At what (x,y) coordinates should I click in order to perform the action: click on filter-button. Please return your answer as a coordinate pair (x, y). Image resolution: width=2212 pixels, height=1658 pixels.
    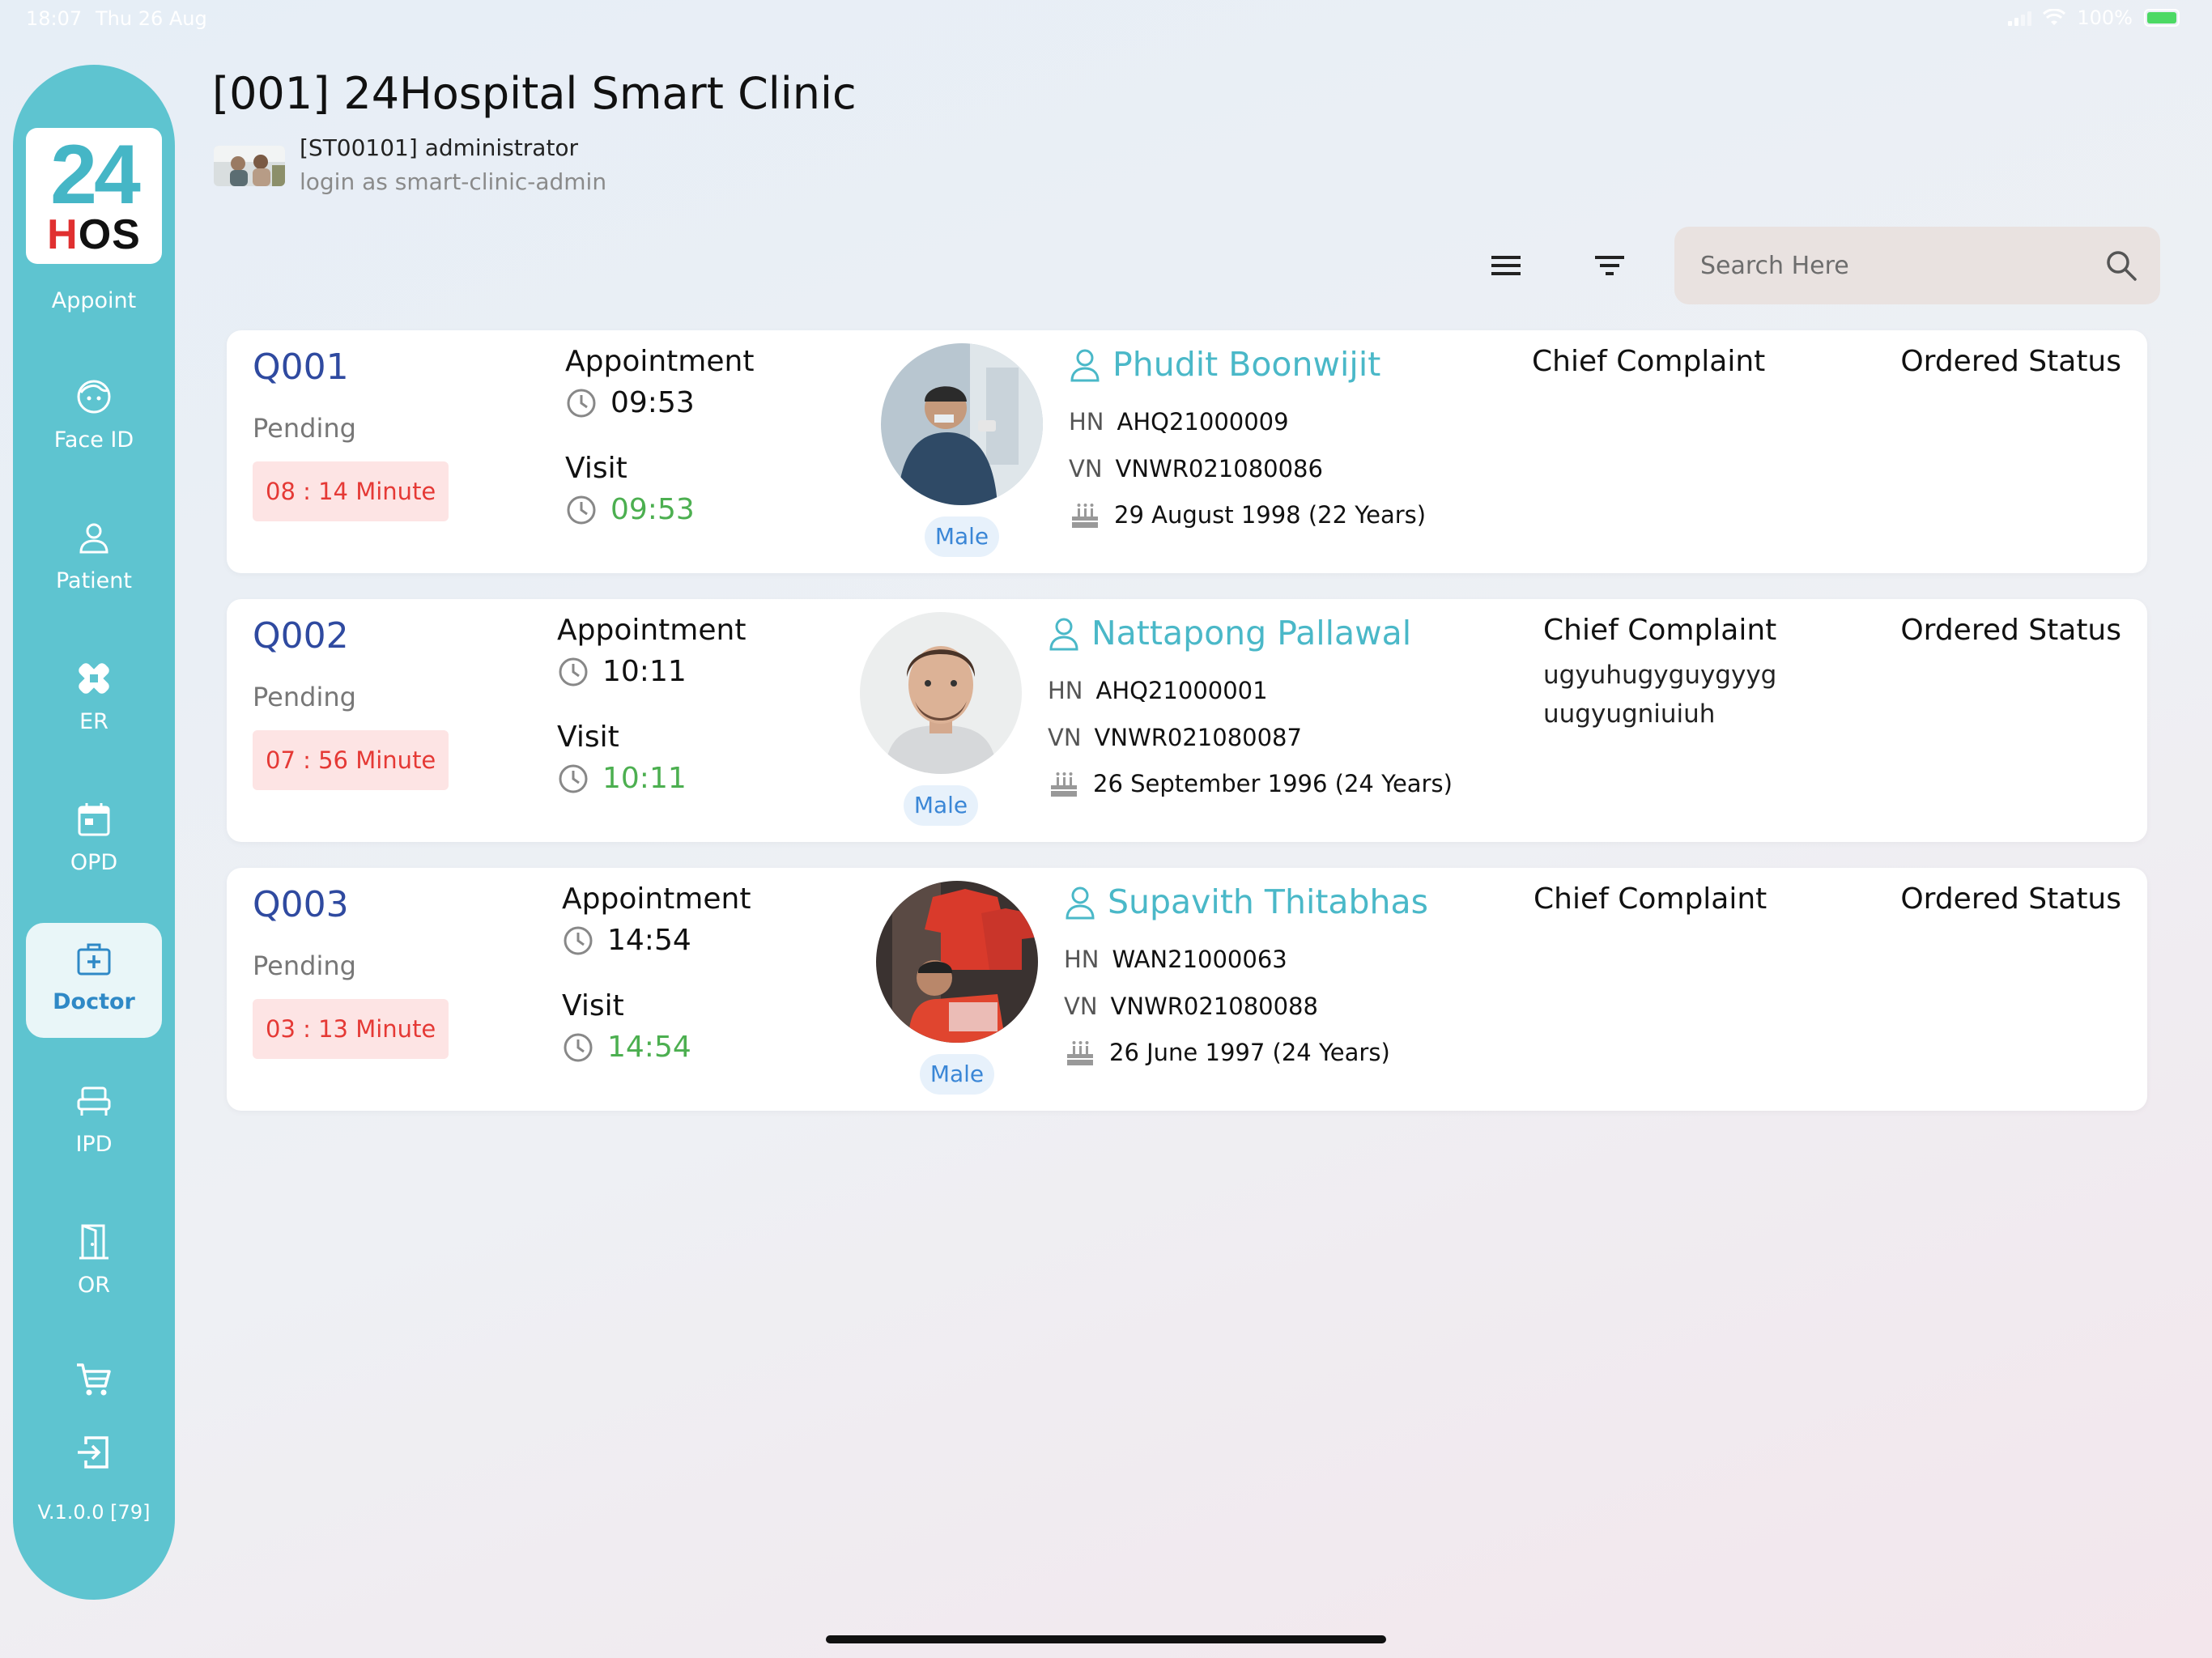
    Looking at the image, I should click on (1610, 265).